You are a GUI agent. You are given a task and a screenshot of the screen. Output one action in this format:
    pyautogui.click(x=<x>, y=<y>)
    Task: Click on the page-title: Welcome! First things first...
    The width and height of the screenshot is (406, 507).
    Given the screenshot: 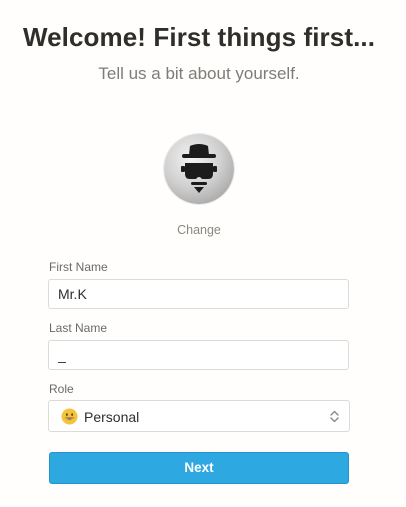 What is the action you would take?
    pyautogui.click(x=199, y=37)
    